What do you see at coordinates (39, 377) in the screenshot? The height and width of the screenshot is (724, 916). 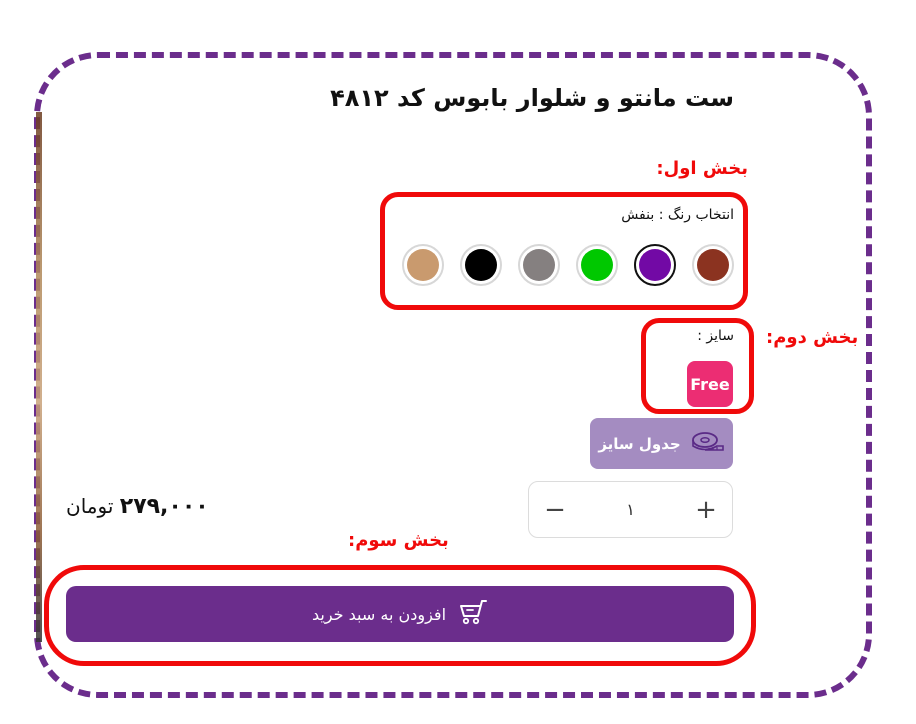 I see `product-image-edge` at bounding box center [39, 377].